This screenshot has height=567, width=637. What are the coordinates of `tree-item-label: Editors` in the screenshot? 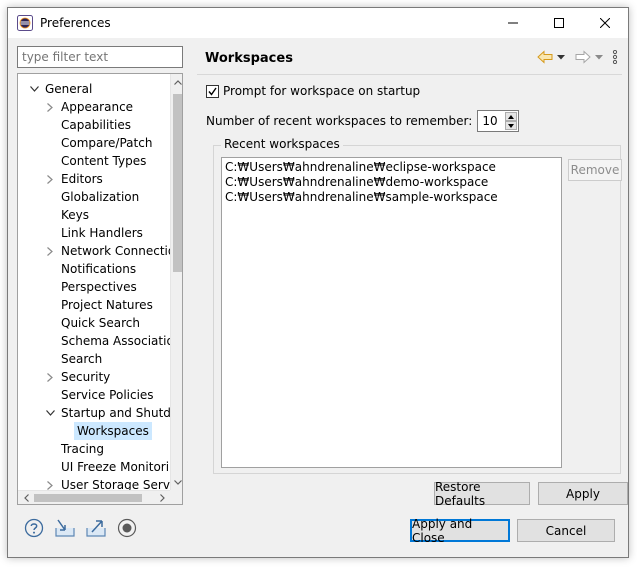 It's located at (82, 179).